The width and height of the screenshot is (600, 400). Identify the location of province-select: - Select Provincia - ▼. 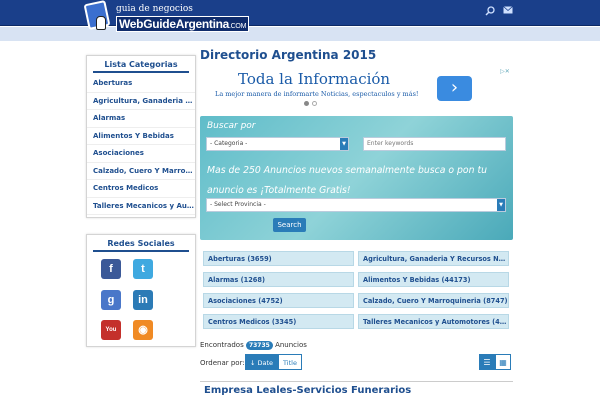
(356, 205).